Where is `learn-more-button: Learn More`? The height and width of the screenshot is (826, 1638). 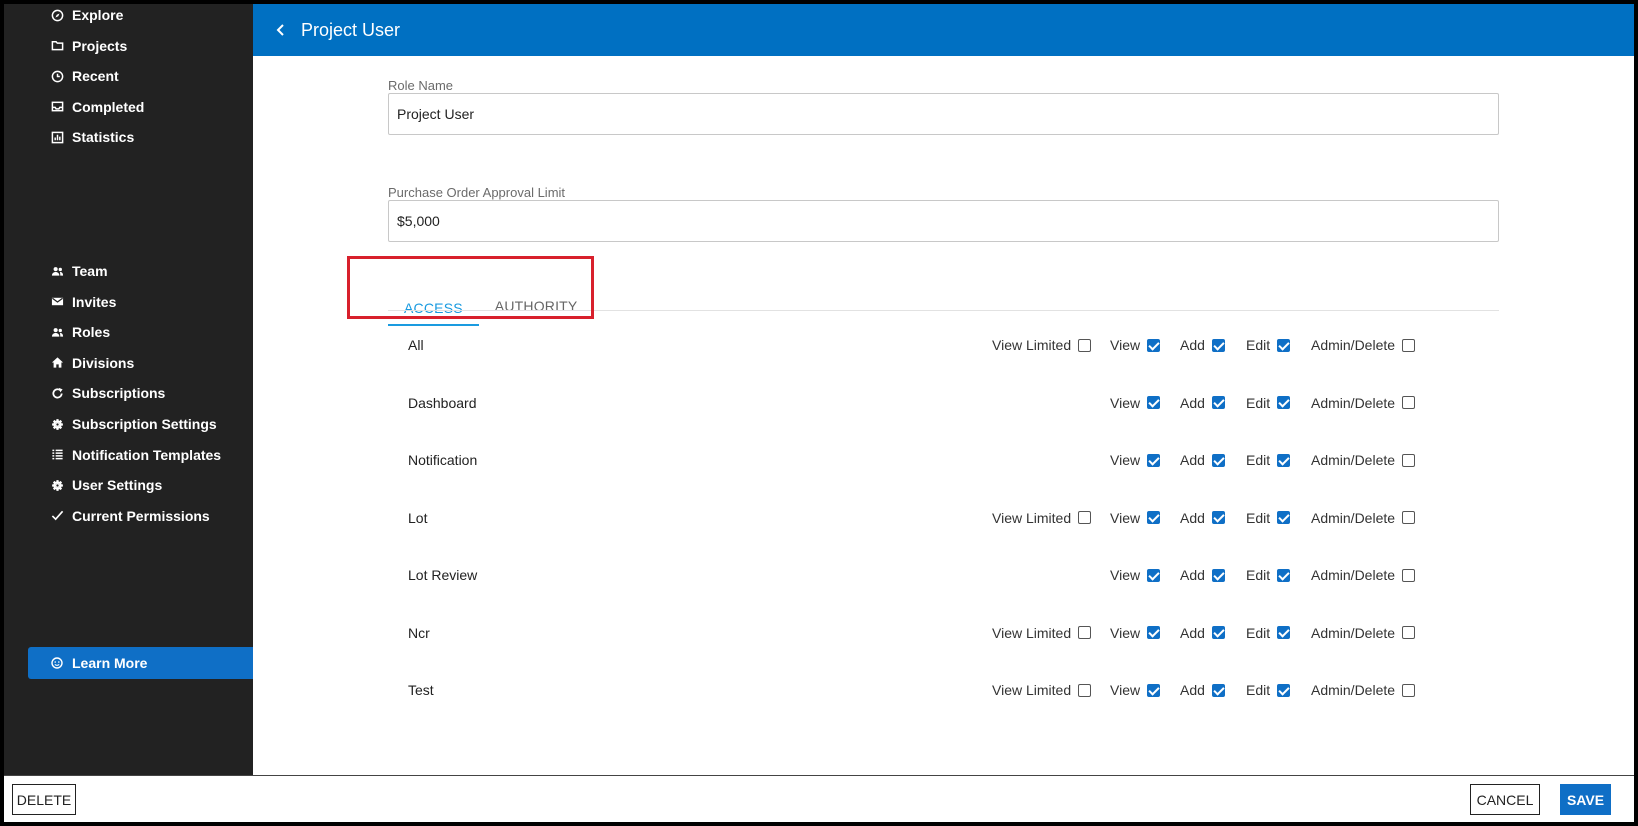
learn-more-button: Learn More is located at coordinates (140, 663).